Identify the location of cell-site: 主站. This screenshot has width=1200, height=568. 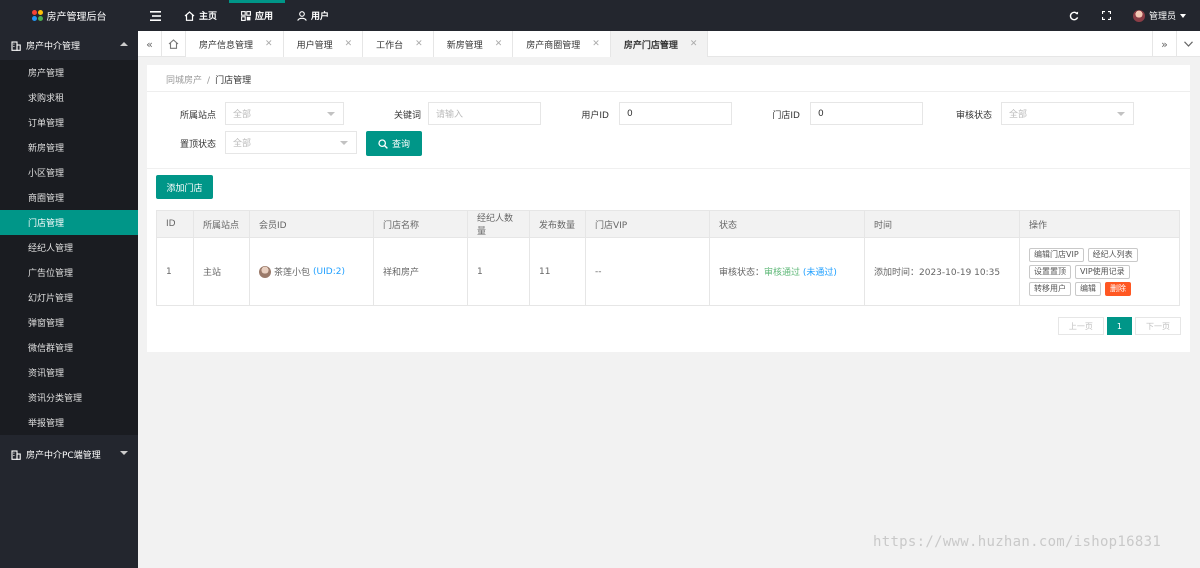
(221, 271).